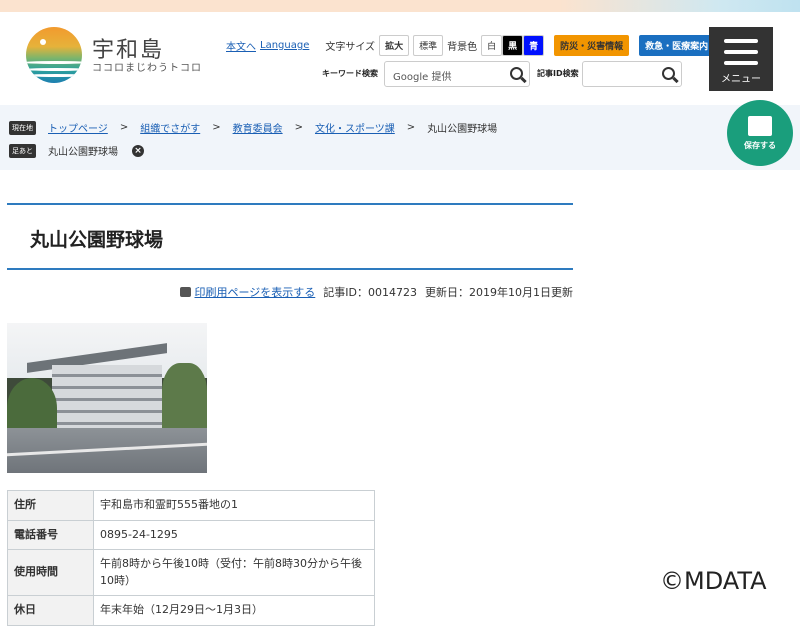  I want to click on article-id-search-label: 記事ID検索, so click(558, 73).